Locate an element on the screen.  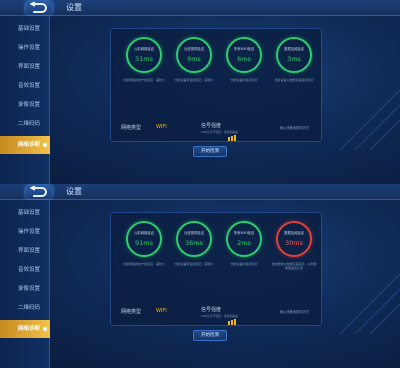
gauge-desc: 当前数据以数据及其延迟，以判断数据是否正常 is located at coordinates (294, 266).